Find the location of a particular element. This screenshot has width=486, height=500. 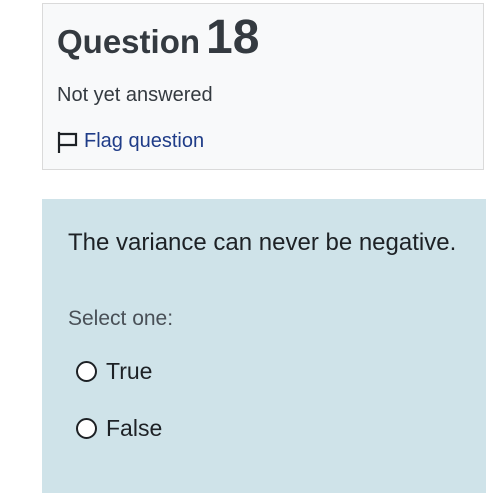

radio-false is located at coordinates (86, 428).